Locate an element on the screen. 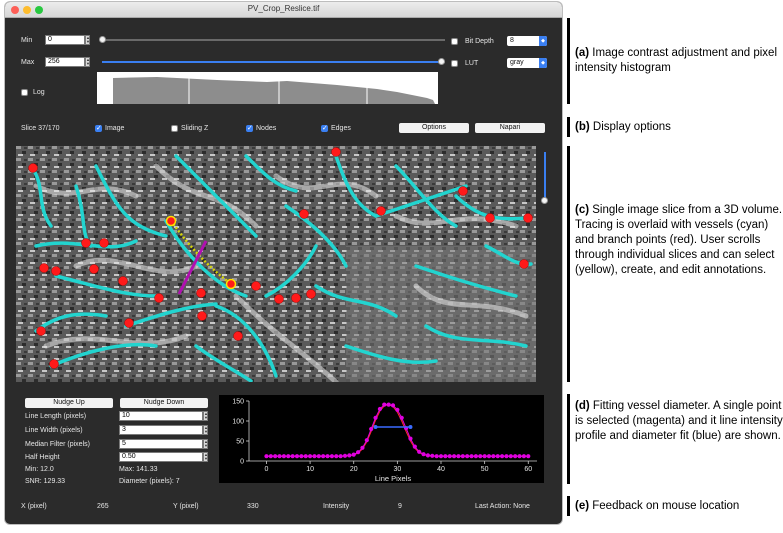 This screenshot has height=533, width=783. min-input: 0 is located at coordinates (65, 40).